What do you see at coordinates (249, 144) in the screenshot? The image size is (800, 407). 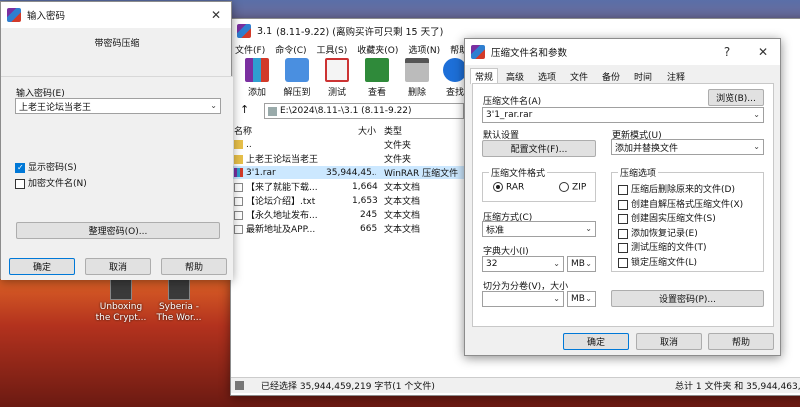 I see `file-name: ..` at bounding box center [249, 144].